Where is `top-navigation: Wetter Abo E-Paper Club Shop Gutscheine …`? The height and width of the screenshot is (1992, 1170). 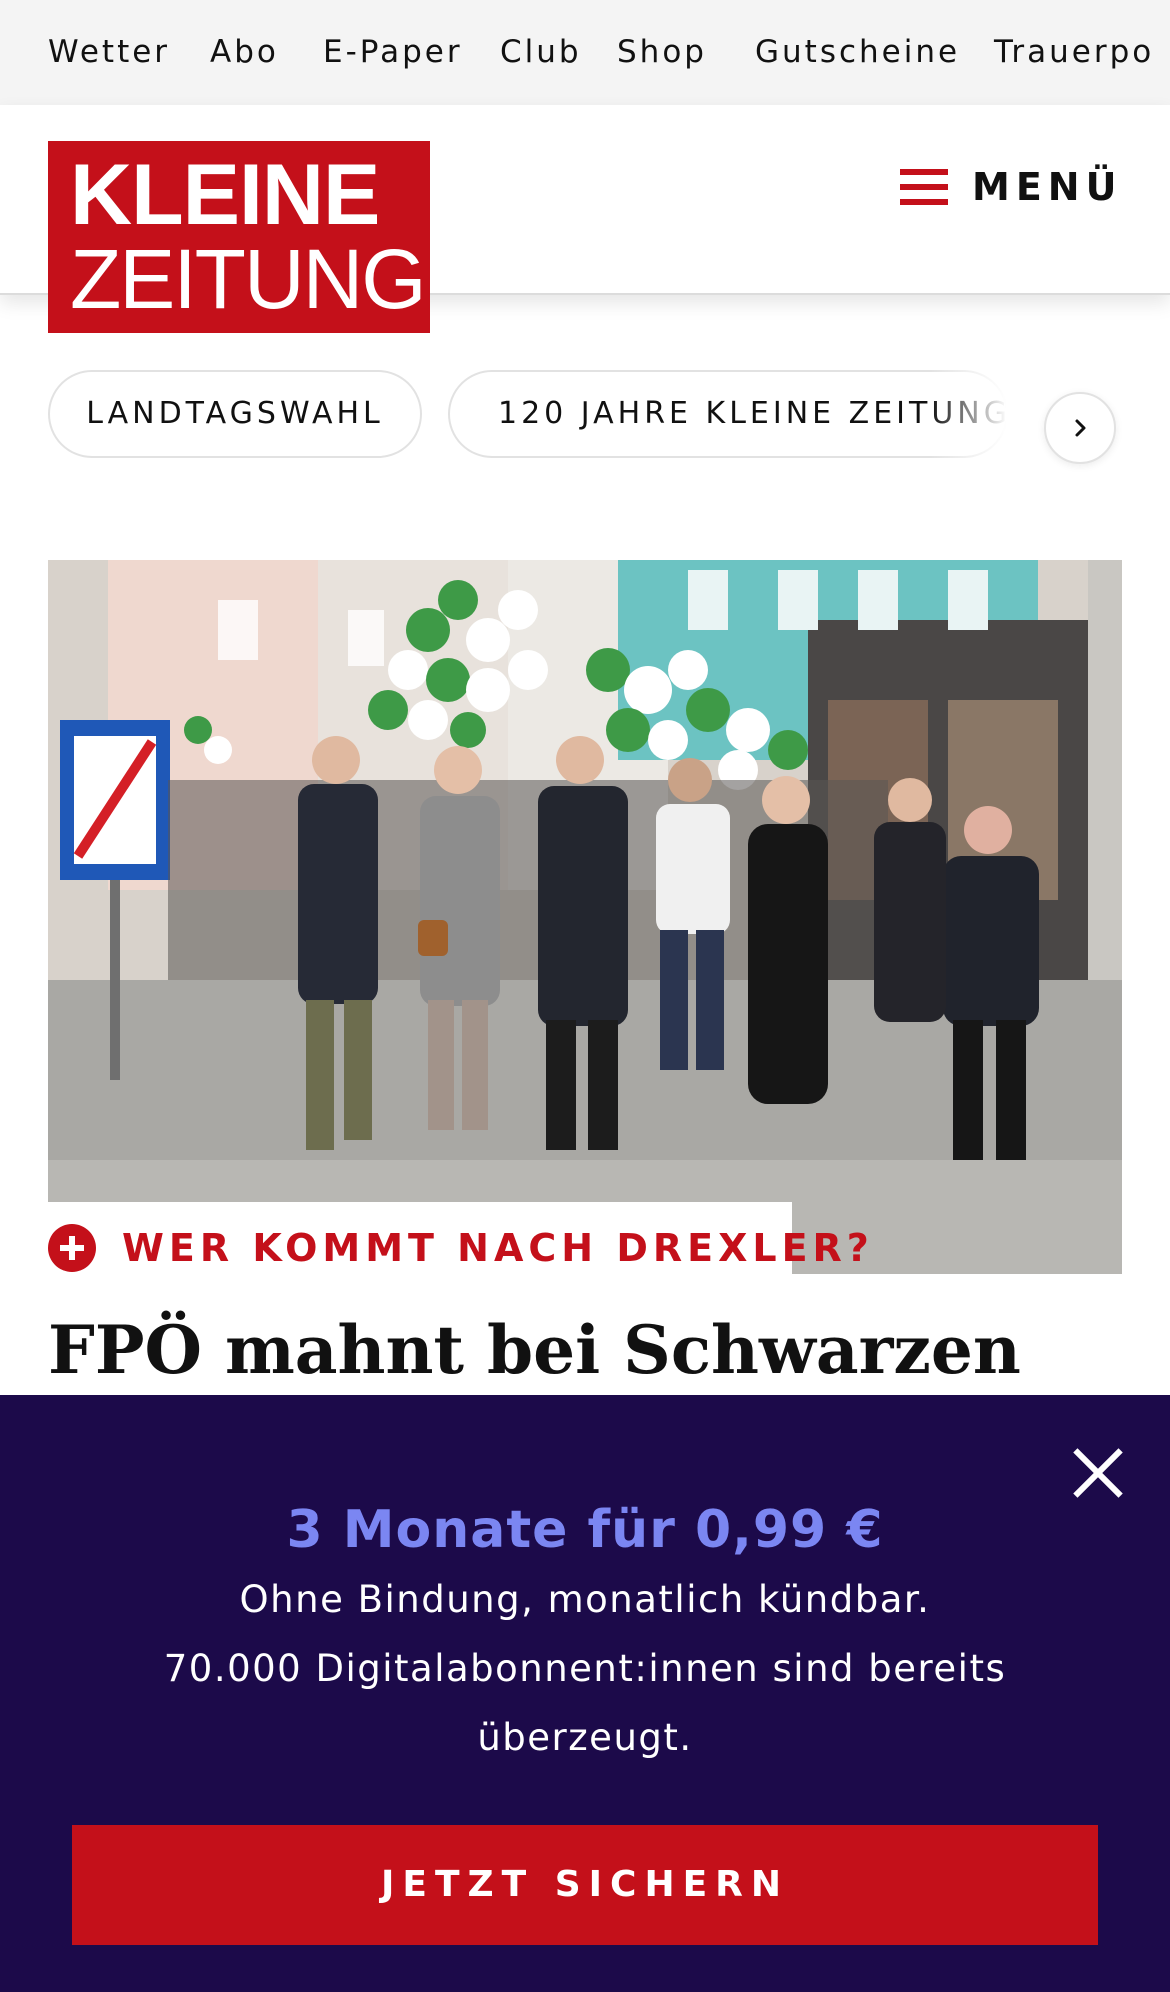 top-navigation: Wetter Abo E-Paper Club Shop Gutscheine … is located at coordinates (585, 52).